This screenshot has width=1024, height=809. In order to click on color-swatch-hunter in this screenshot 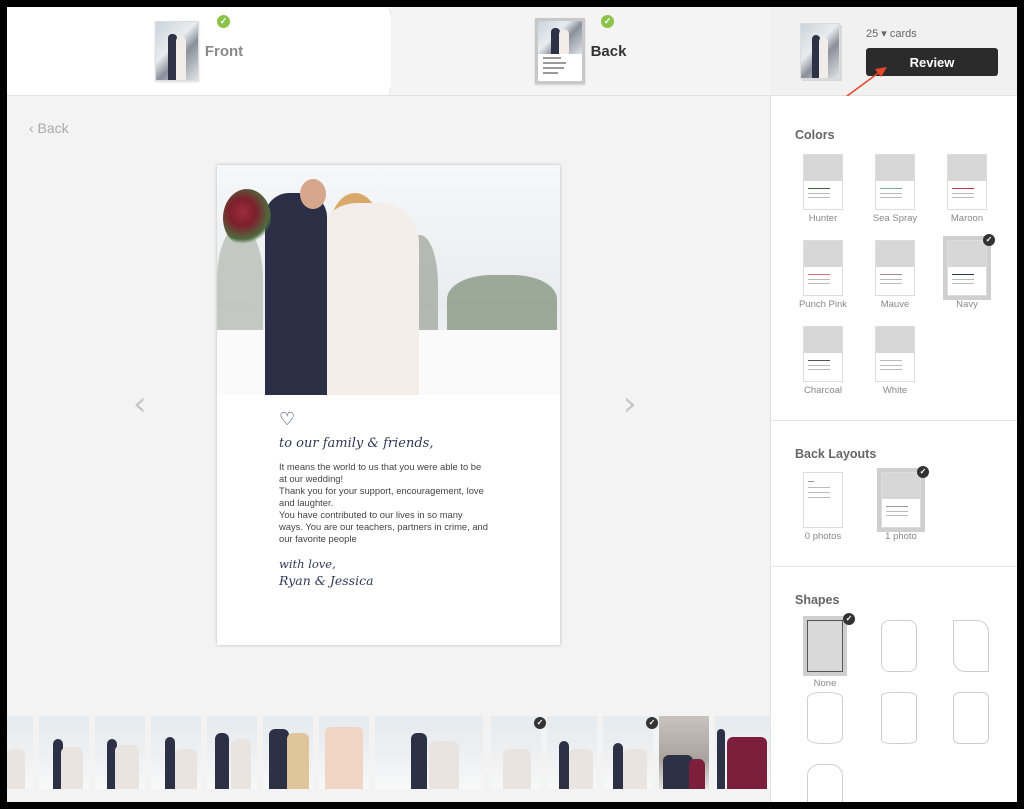, I will do `click(823, 182)`.